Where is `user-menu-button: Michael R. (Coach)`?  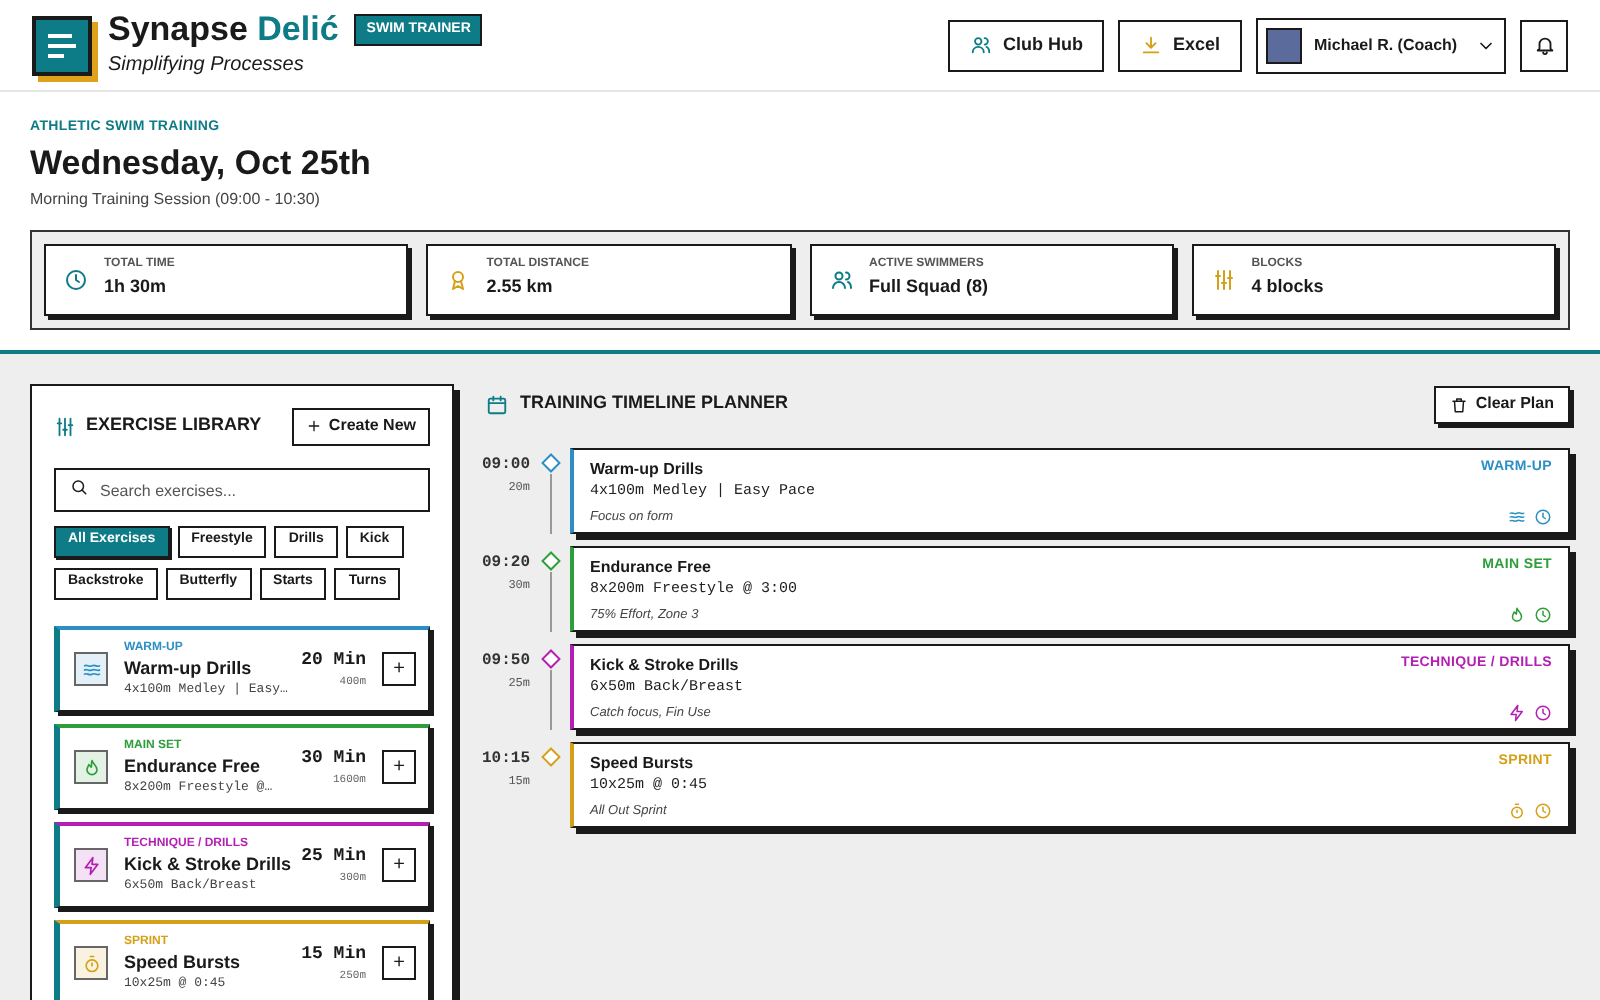
user-menu-button: Michael R. (Coach) is located at coordinates (1381, 45).